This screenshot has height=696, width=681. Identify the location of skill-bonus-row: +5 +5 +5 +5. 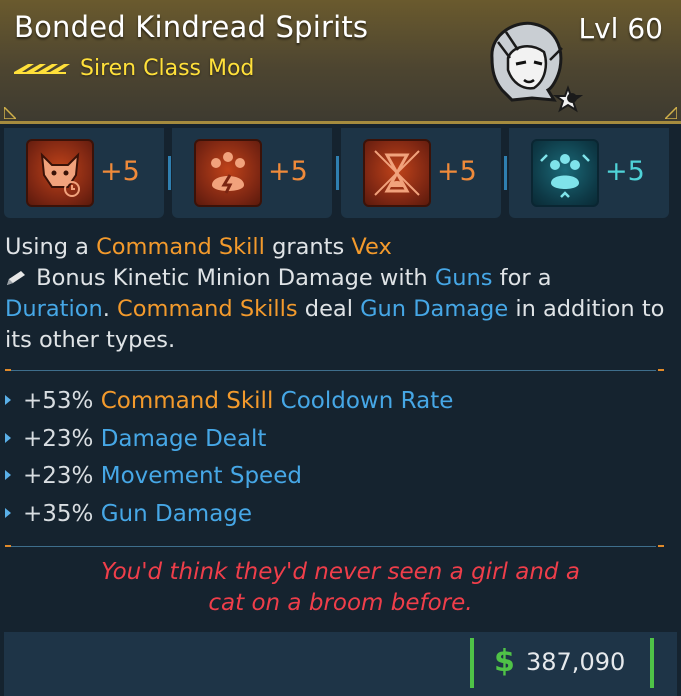
(340, 173).